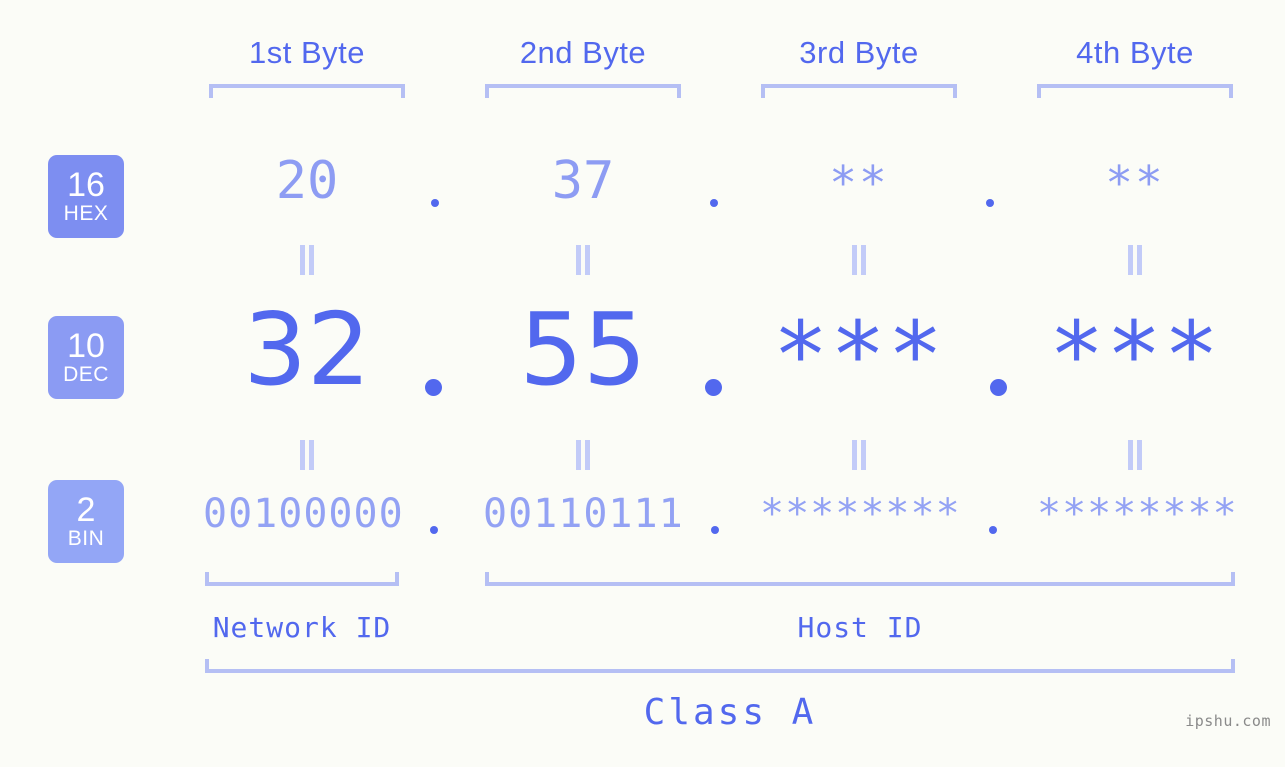  Describe the element at coordinates (86, 346) in the screenshot. I see `base-badge-dec-number: 10` at that location.